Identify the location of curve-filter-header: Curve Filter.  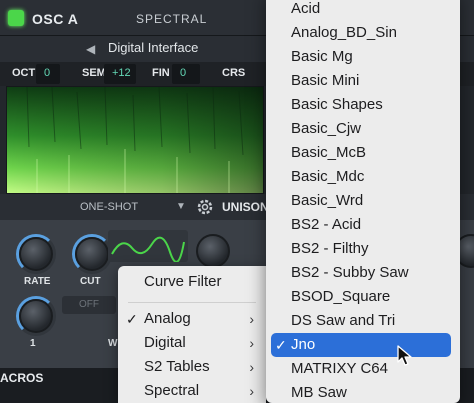
(192, 282).